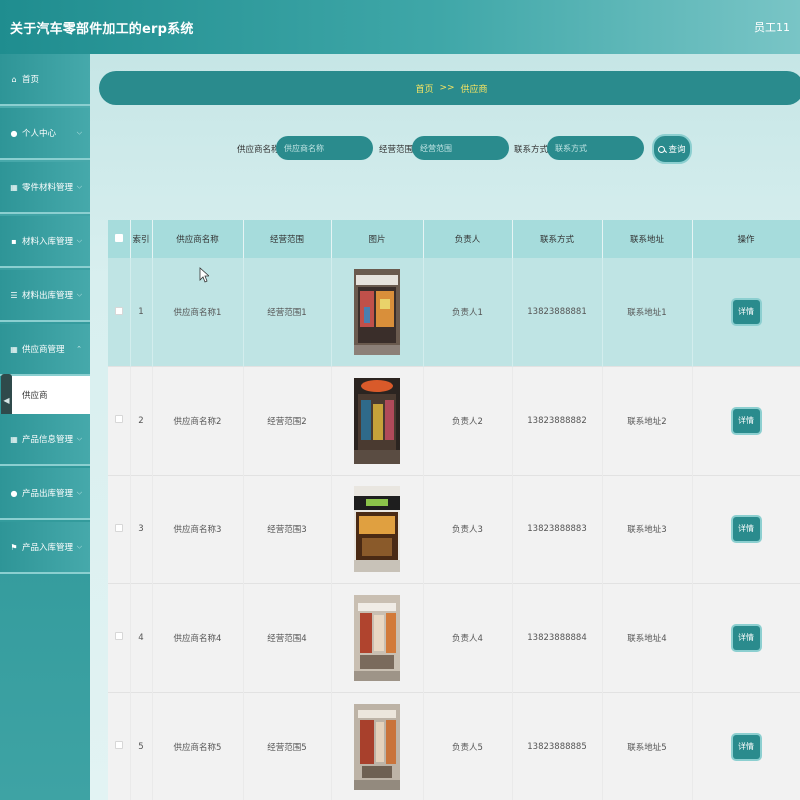 This screenshot has height=800, width=800. Describe the element at coordinates (677, 150) in the screenshot. I see `search-button-label: 查询` at that location.